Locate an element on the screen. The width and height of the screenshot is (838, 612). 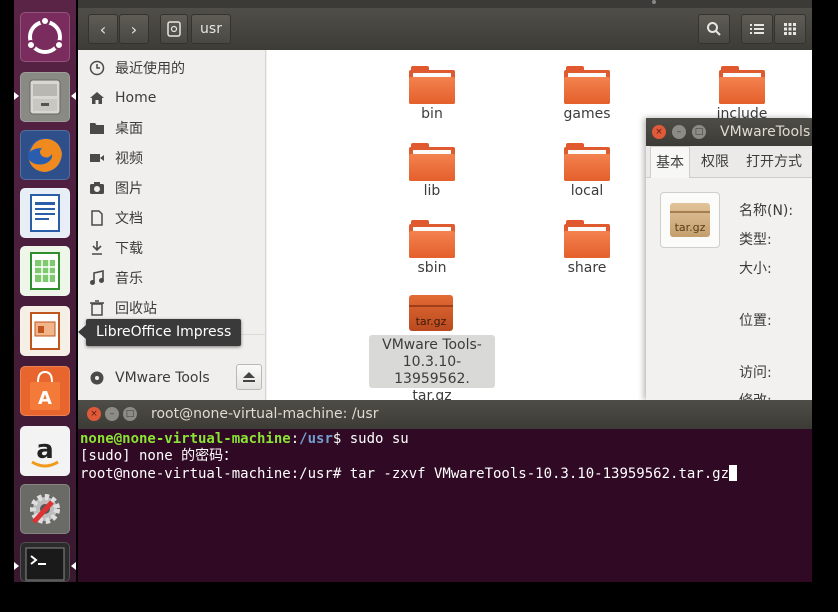
grid-view-icon is located at coordinates (790, 29).